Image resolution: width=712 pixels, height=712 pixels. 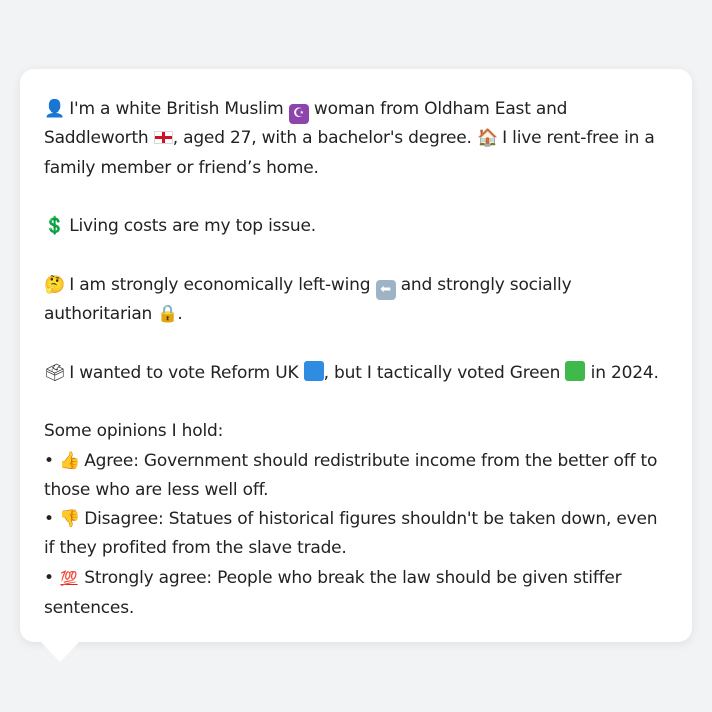 What do you see at coordinates (55, 372) in the screenshot?
I see `ballot-box-icon: 🗳` at bounding box center [55, 372].